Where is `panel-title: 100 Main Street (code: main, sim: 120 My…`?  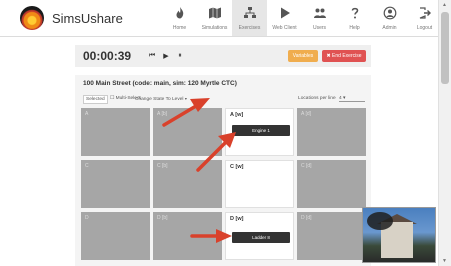
panel-title: 100 Main Street (code: main, sim: 120 My… is located at coordinates (160, 83).